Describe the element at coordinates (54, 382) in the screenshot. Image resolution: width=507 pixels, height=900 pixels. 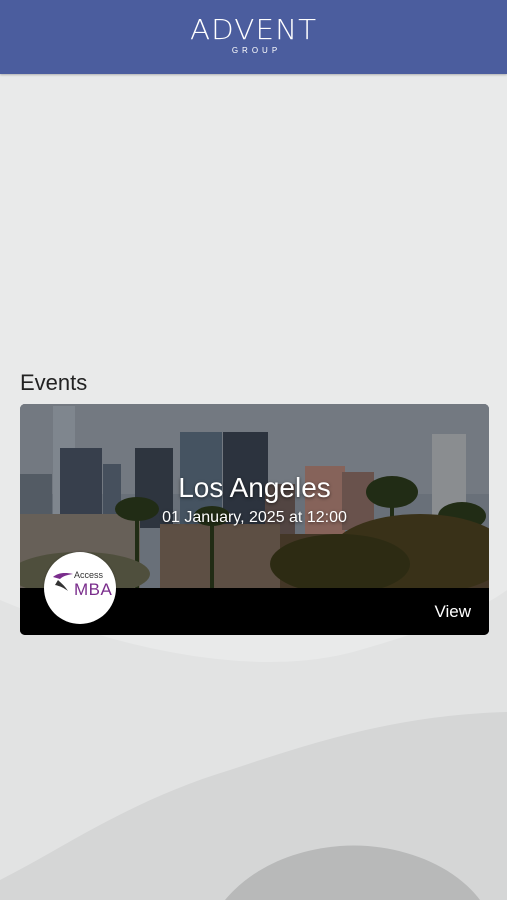
I see `events-section-title: Events` at that location.